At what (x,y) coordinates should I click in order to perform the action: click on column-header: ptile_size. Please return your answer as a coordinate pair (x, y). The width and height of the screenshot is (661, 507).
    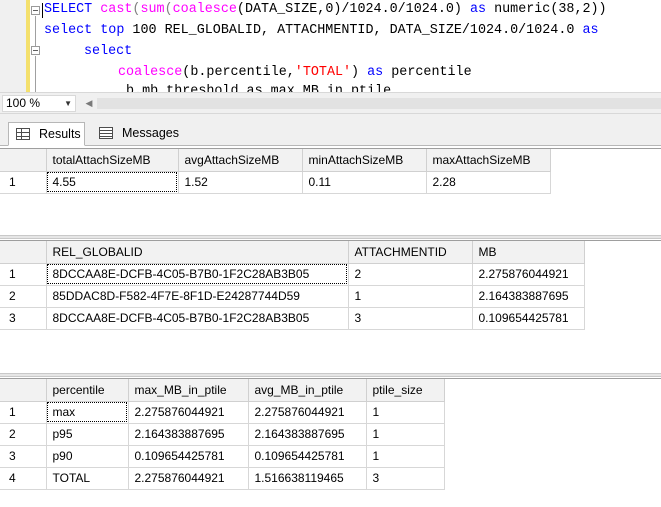
    Looking at the image, I should click on (405, 390).